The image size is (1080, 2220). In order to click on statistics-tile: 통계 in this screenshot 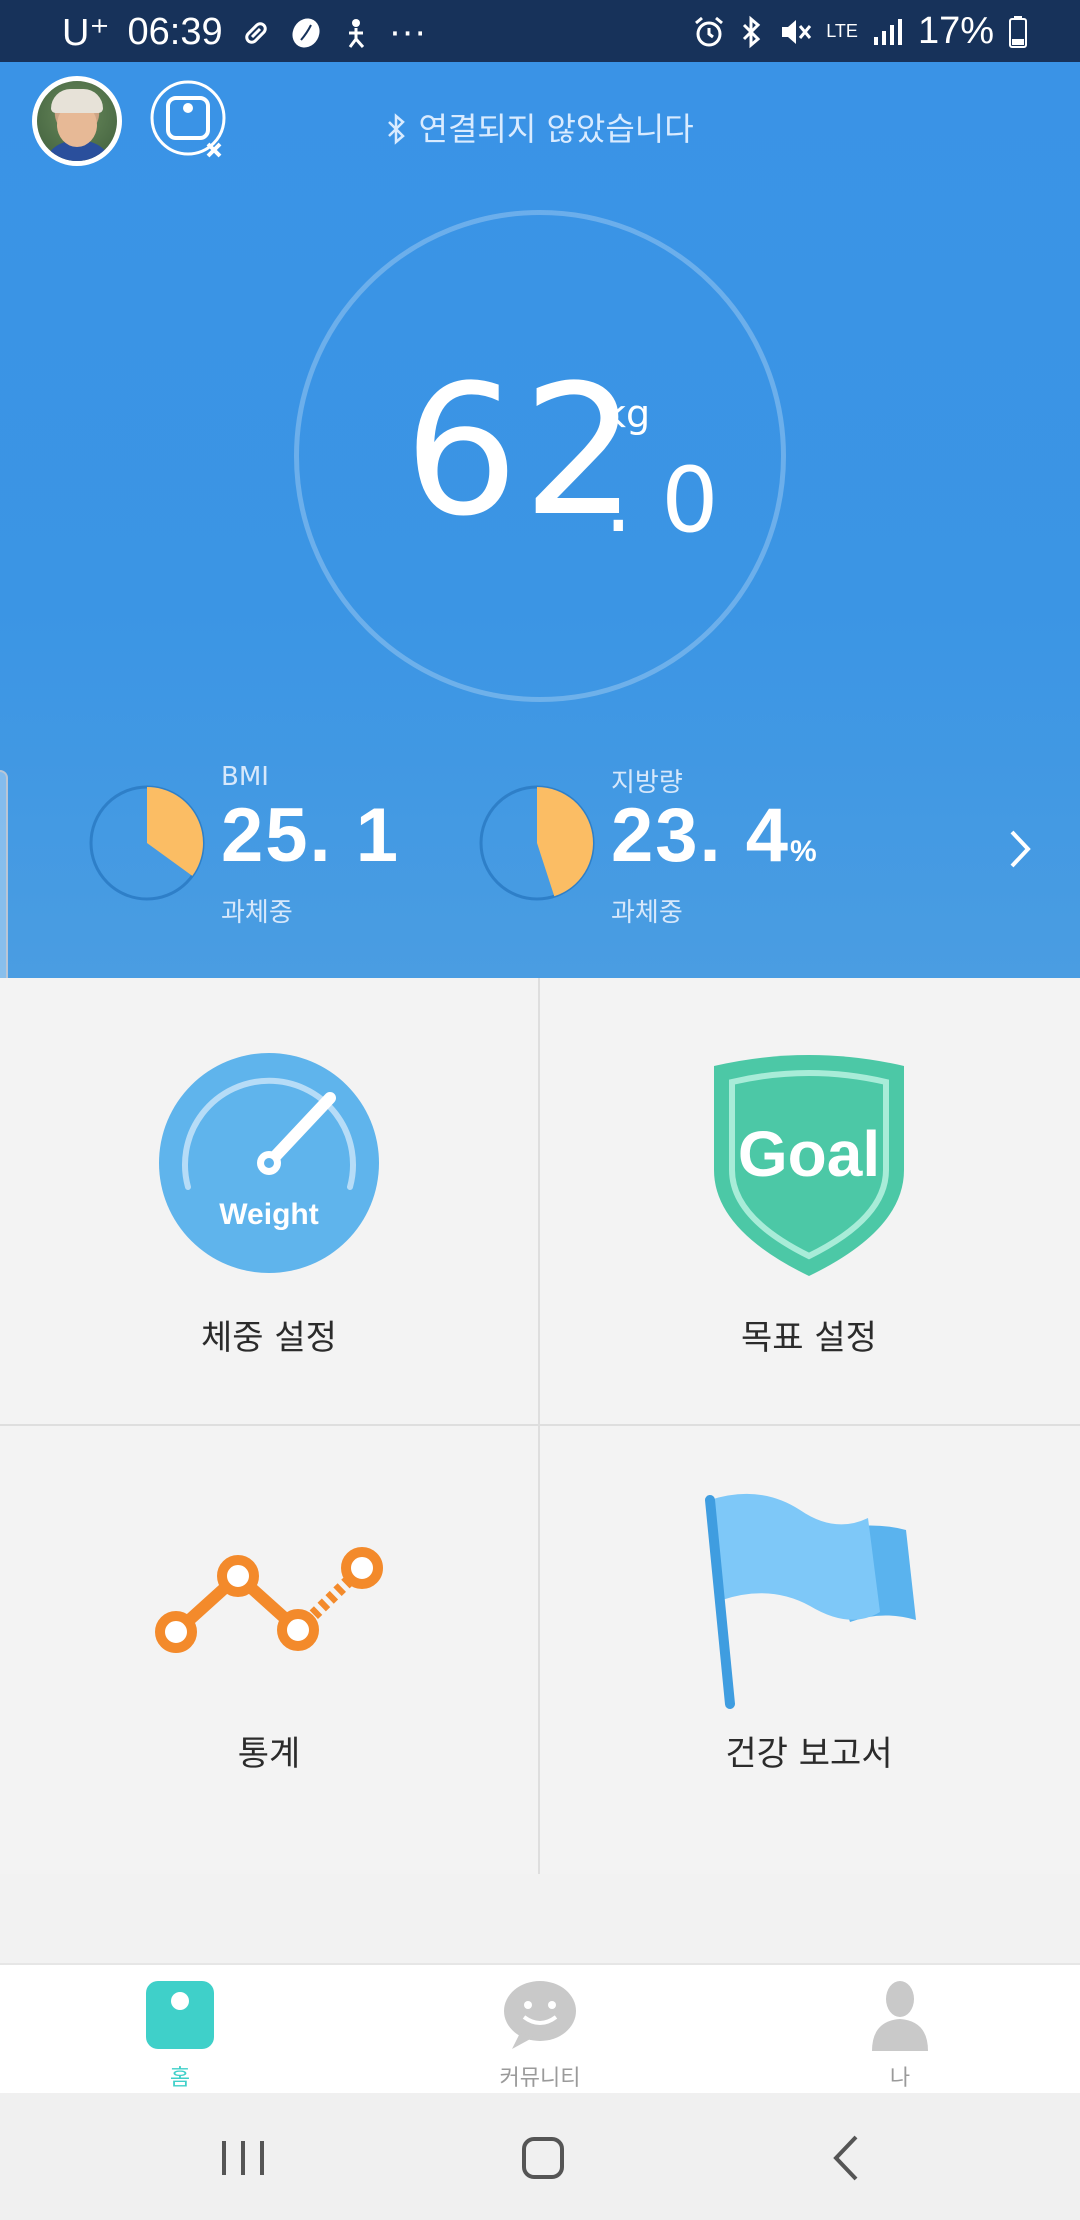, I will do `click(269, 1649)`.